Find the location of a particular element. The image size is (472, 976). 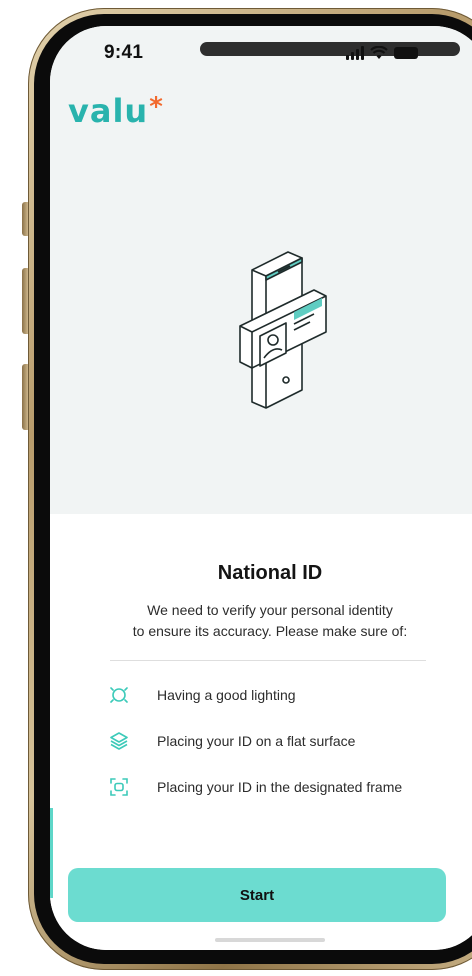

tip-label: Placing your ID on a flat surface is located at coordinates (256, 741).